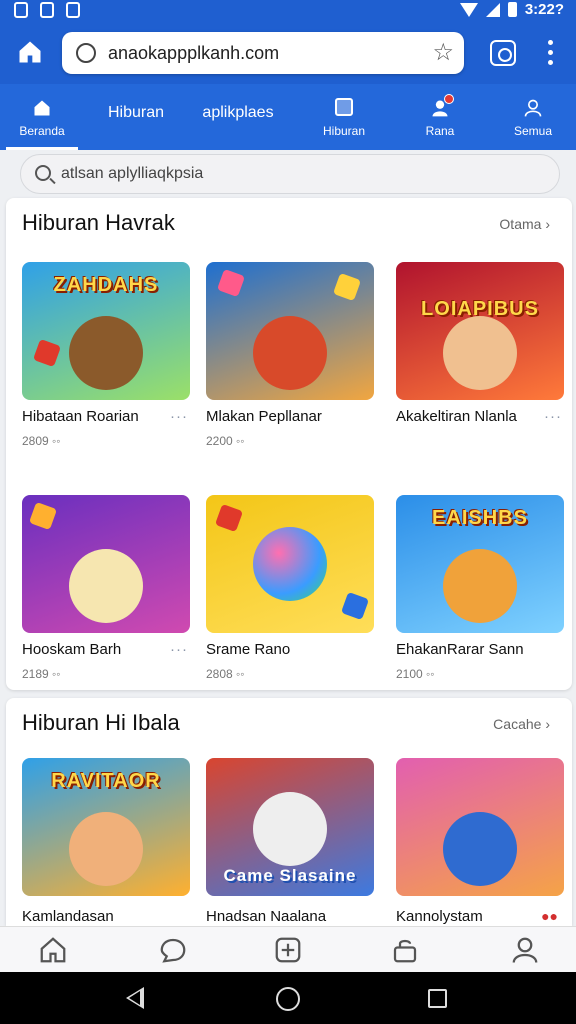 This screenshot has height=1024, width=576. I want to click on app-meta: 2808 ◦◦, so click(225, 674).